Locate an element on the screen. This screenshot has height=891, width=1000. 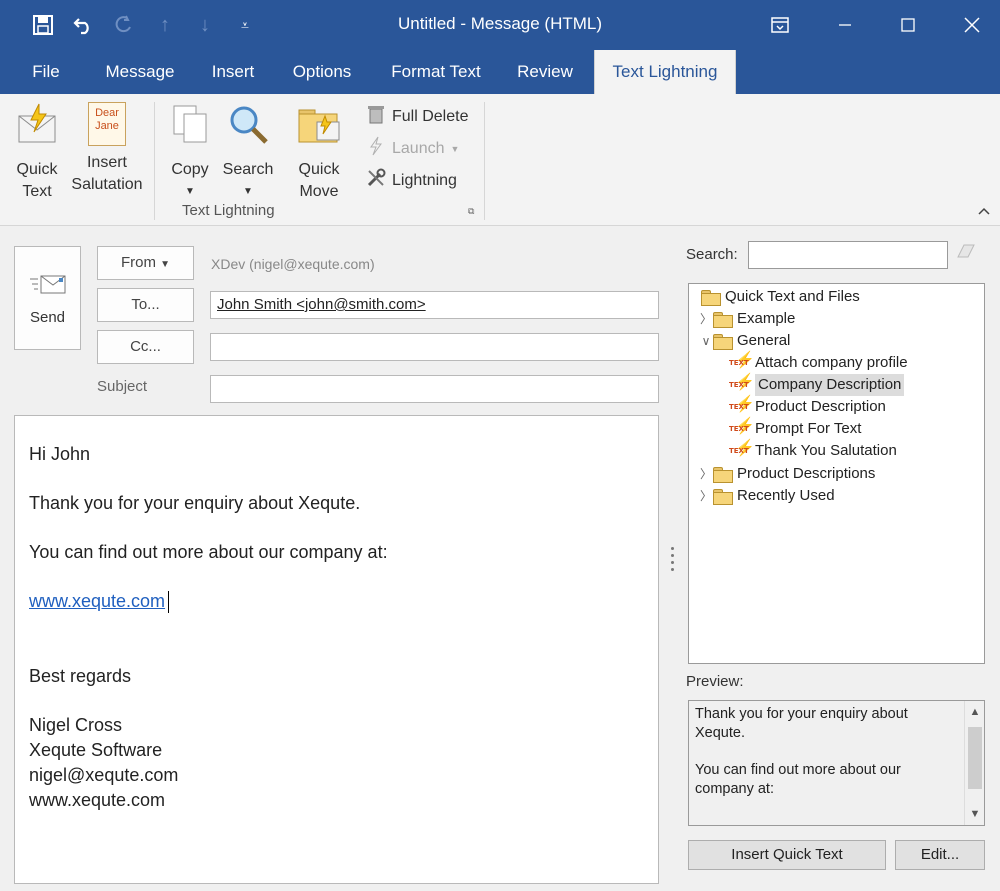
text-cursor is located at coordinates (169, 602).